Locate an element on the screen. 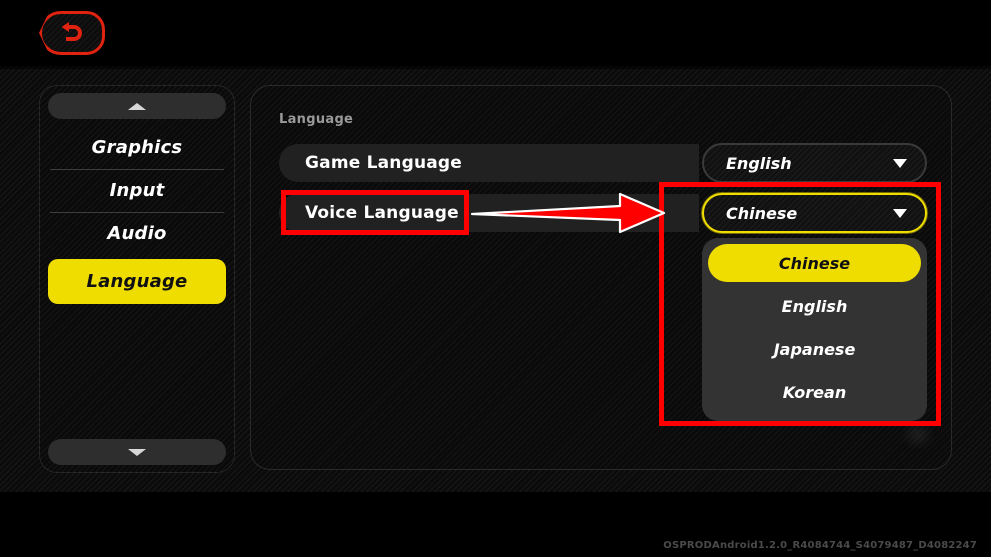 Image resolution: width=991 pixels, height=557 pixels. voice-language-option-list: Chinese English Japanese Korean is located at coordinates (814, 329).